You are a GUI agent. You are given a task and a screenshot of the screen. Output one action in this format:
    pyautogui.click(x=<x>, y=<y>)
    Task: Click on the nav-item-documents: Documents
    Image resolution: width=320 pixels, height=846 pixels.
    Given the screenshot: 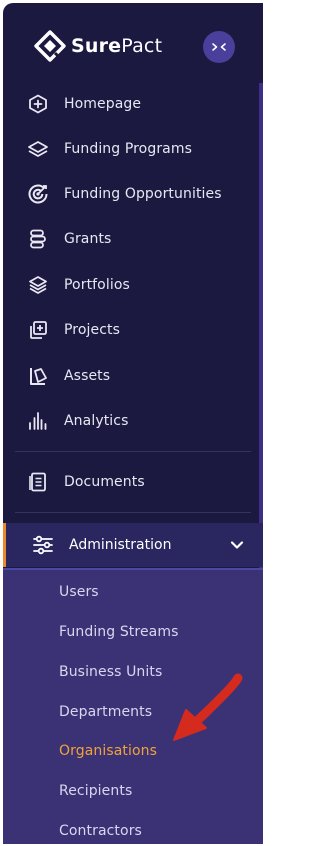 What is the action you would take?
    pyautogui.click(x=86, y=482)
    